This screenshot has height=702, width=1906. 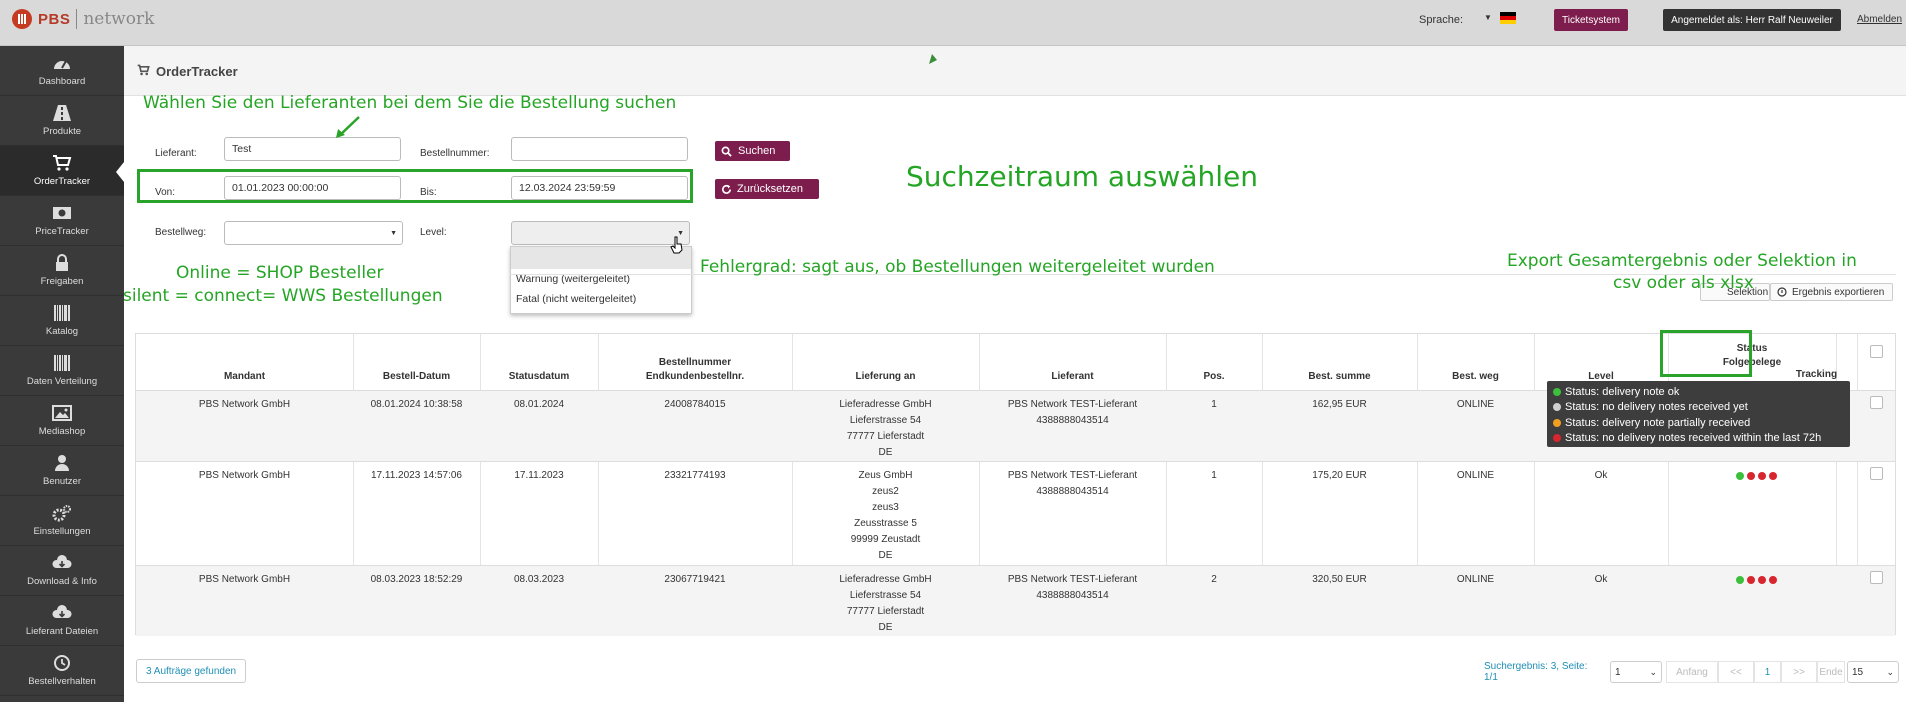 What do you see at coordinates (244, 475) in the screenshot?
I see `cell-mandant: PBS Network GmbH` at bounding box center [244, 475].